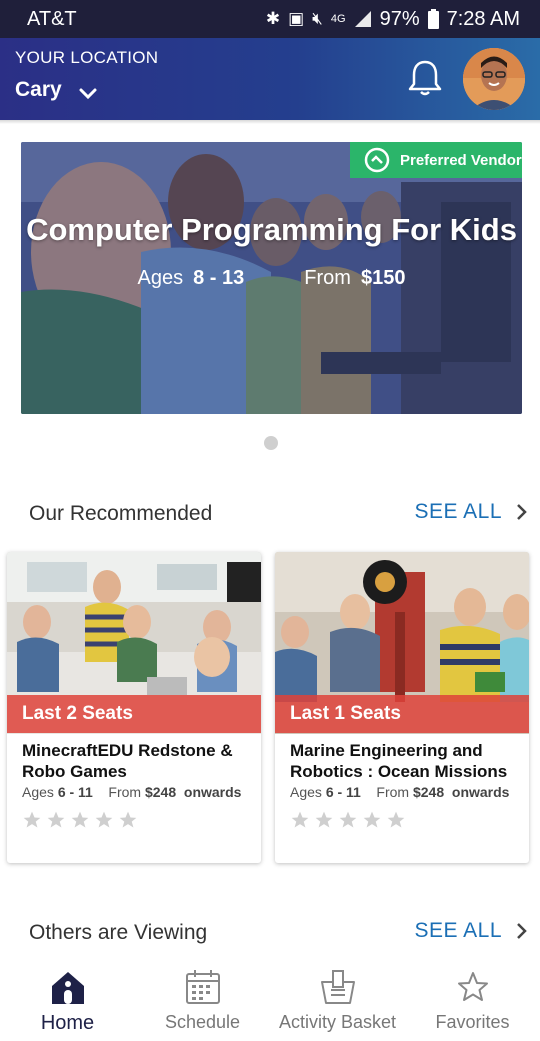  What do you see at coordinates (88, 94) in the screenshot?
I see `chevron-down-icon` at bounding box center [88, 94].